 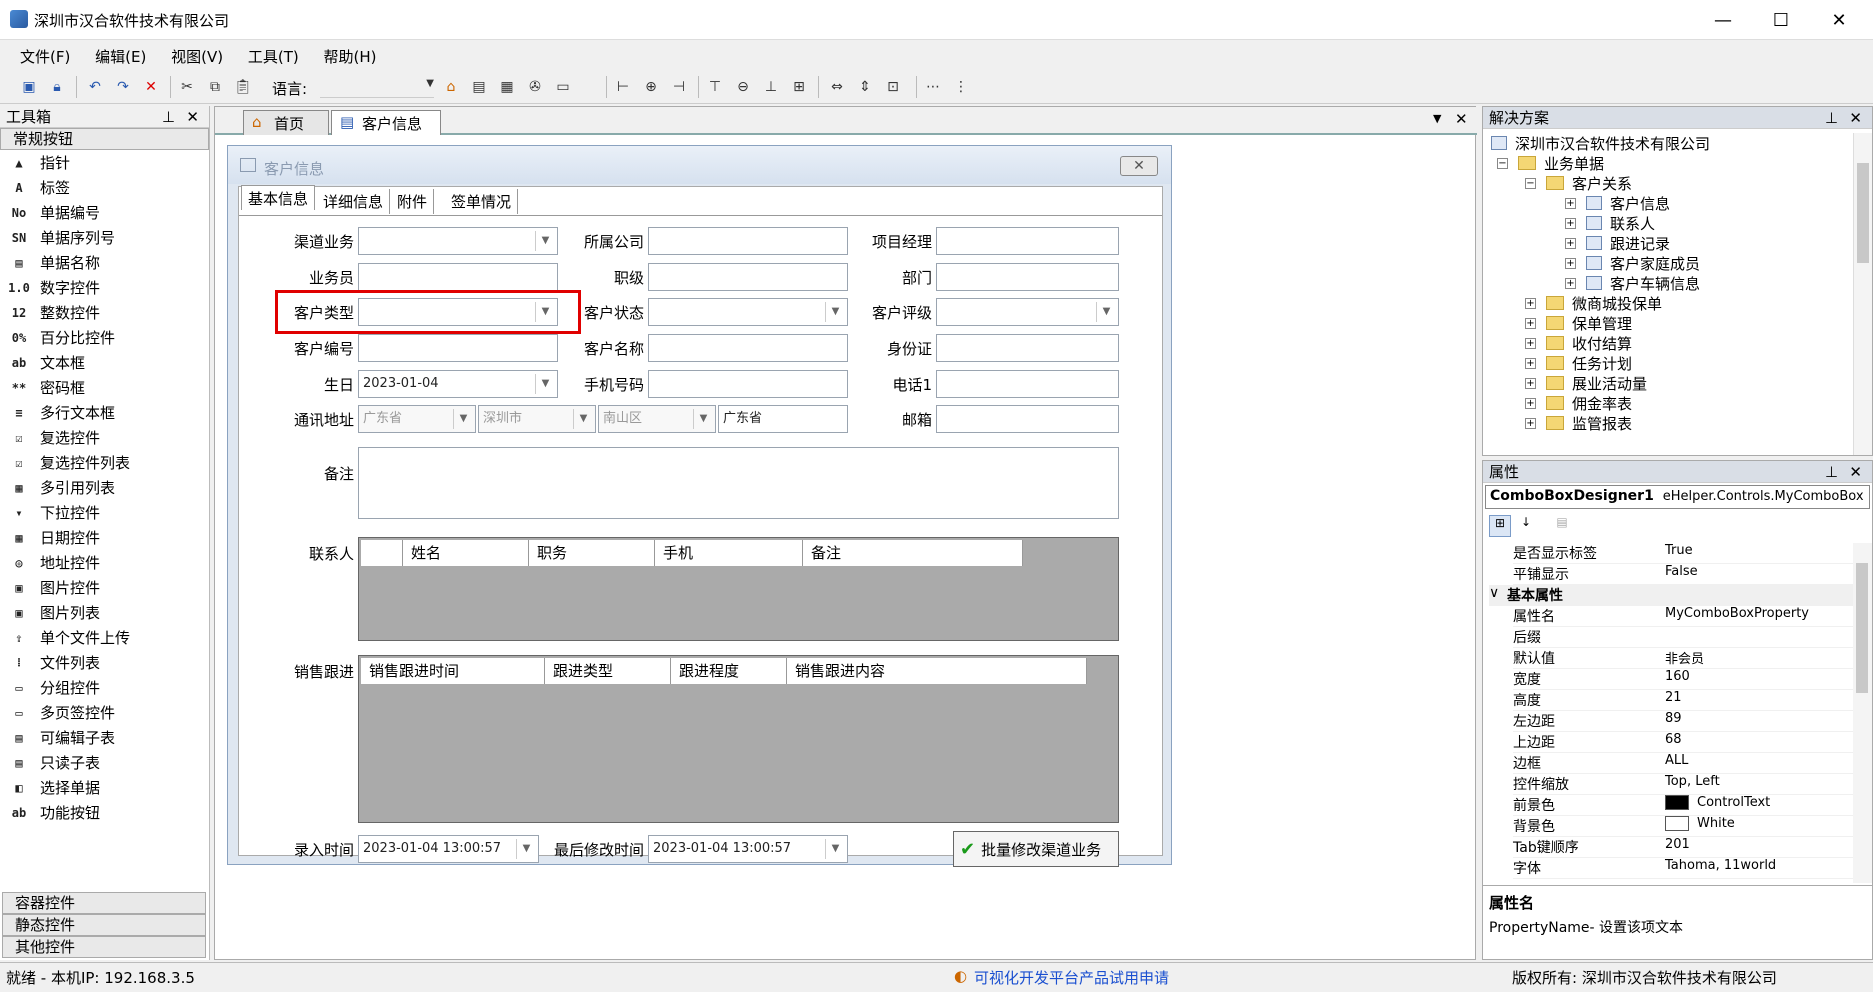 I want to click on package-icon: ▦, so click(x=507, y=87).